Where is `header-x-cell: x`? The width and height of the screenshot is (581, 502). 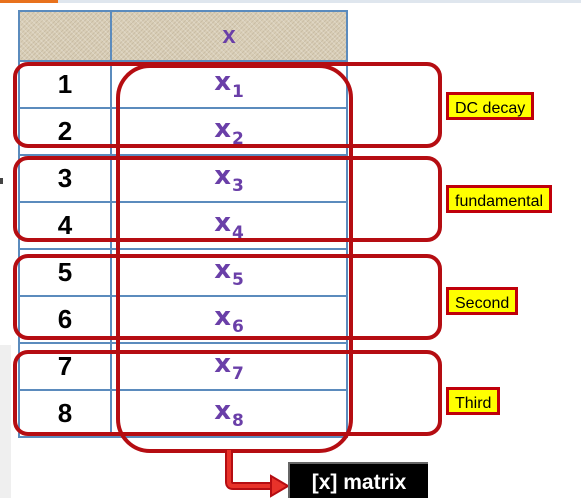 header-x-cell: x is located at coordinates (229, 36).